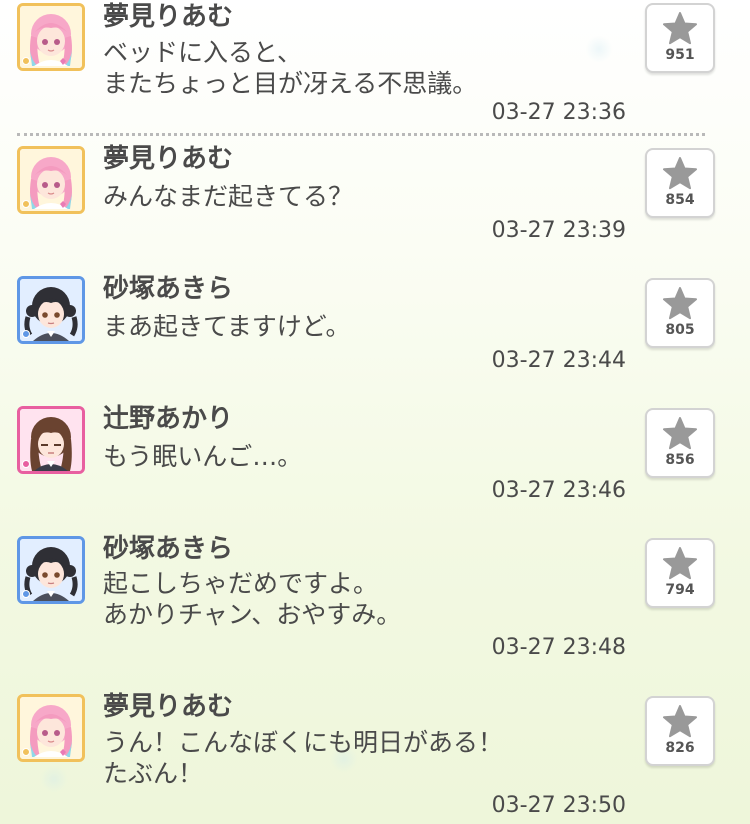 This screenshot has height=824, width=750. What do you see at coordinates (558, 805) in the screenshot?
I see `post-timestamp: 03-27 23:50` at bounding box center [558, 805].